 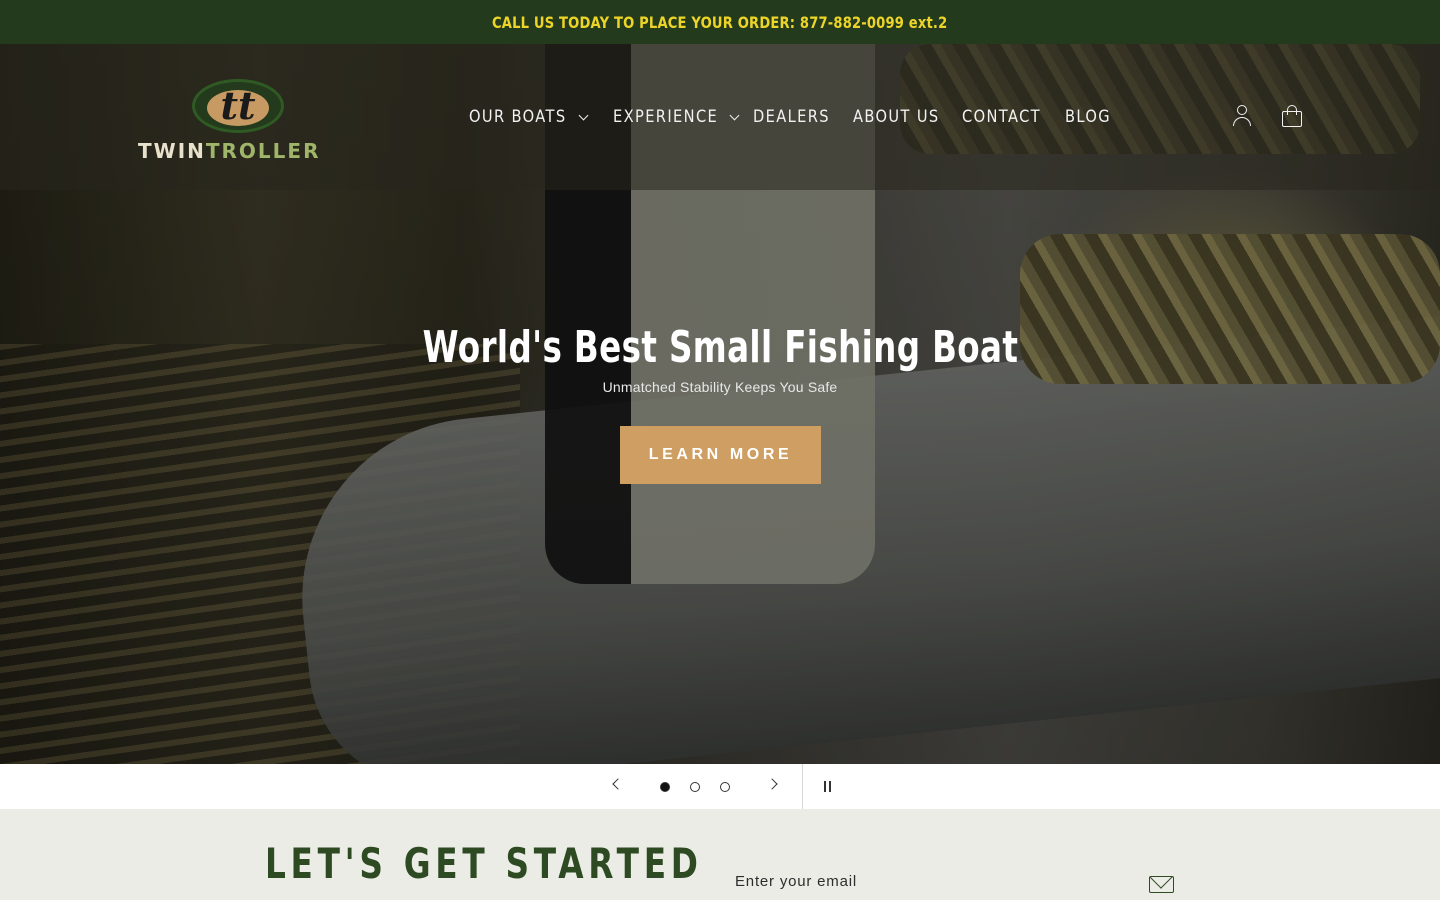 I want to click on nav-label: OUR BOATS, so click(x=518, y=117).